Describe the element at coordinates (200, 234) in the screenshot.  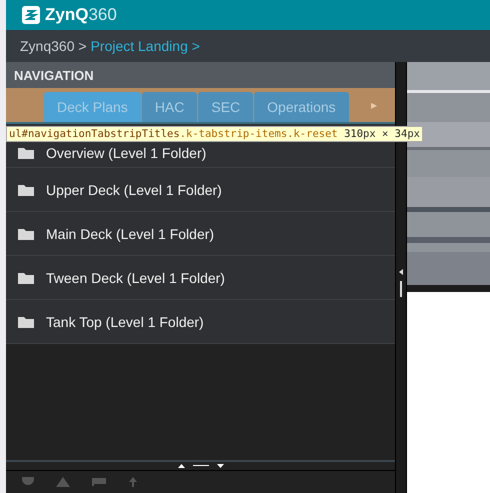
I see `folder-row: Main Deck (Level 1 Folder)` at that location.